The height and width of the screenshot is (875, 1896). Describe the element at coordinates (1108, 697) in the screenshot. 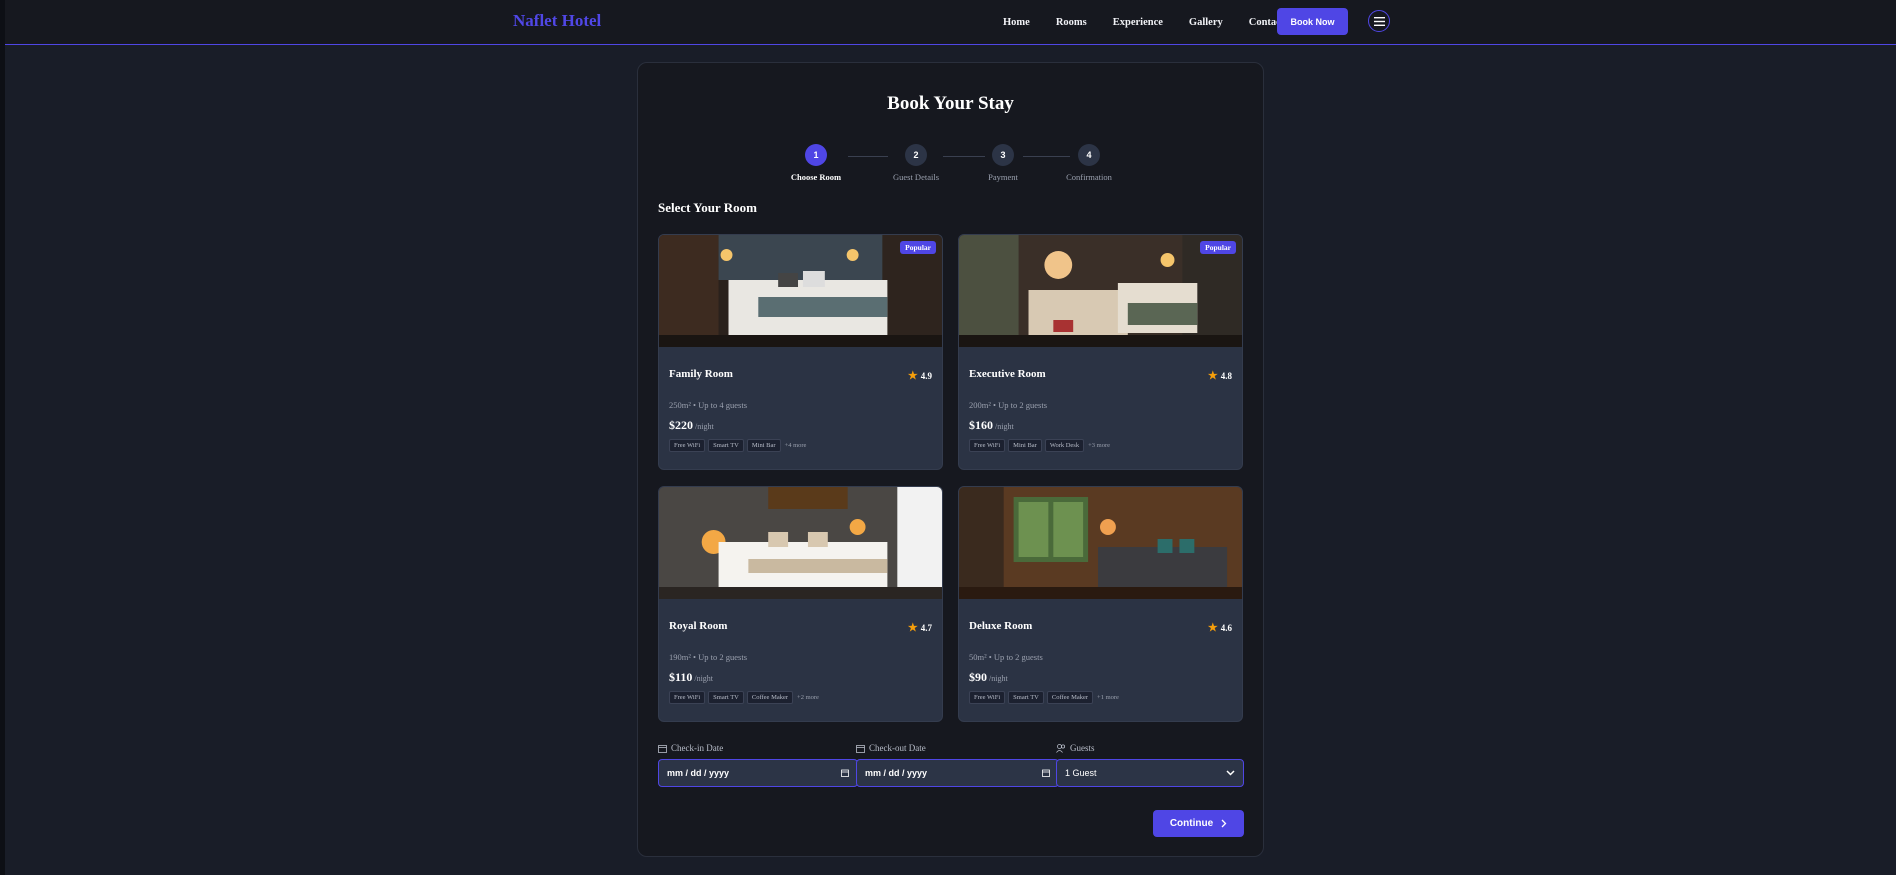

I see `more-amenities: +1 more` at that location.